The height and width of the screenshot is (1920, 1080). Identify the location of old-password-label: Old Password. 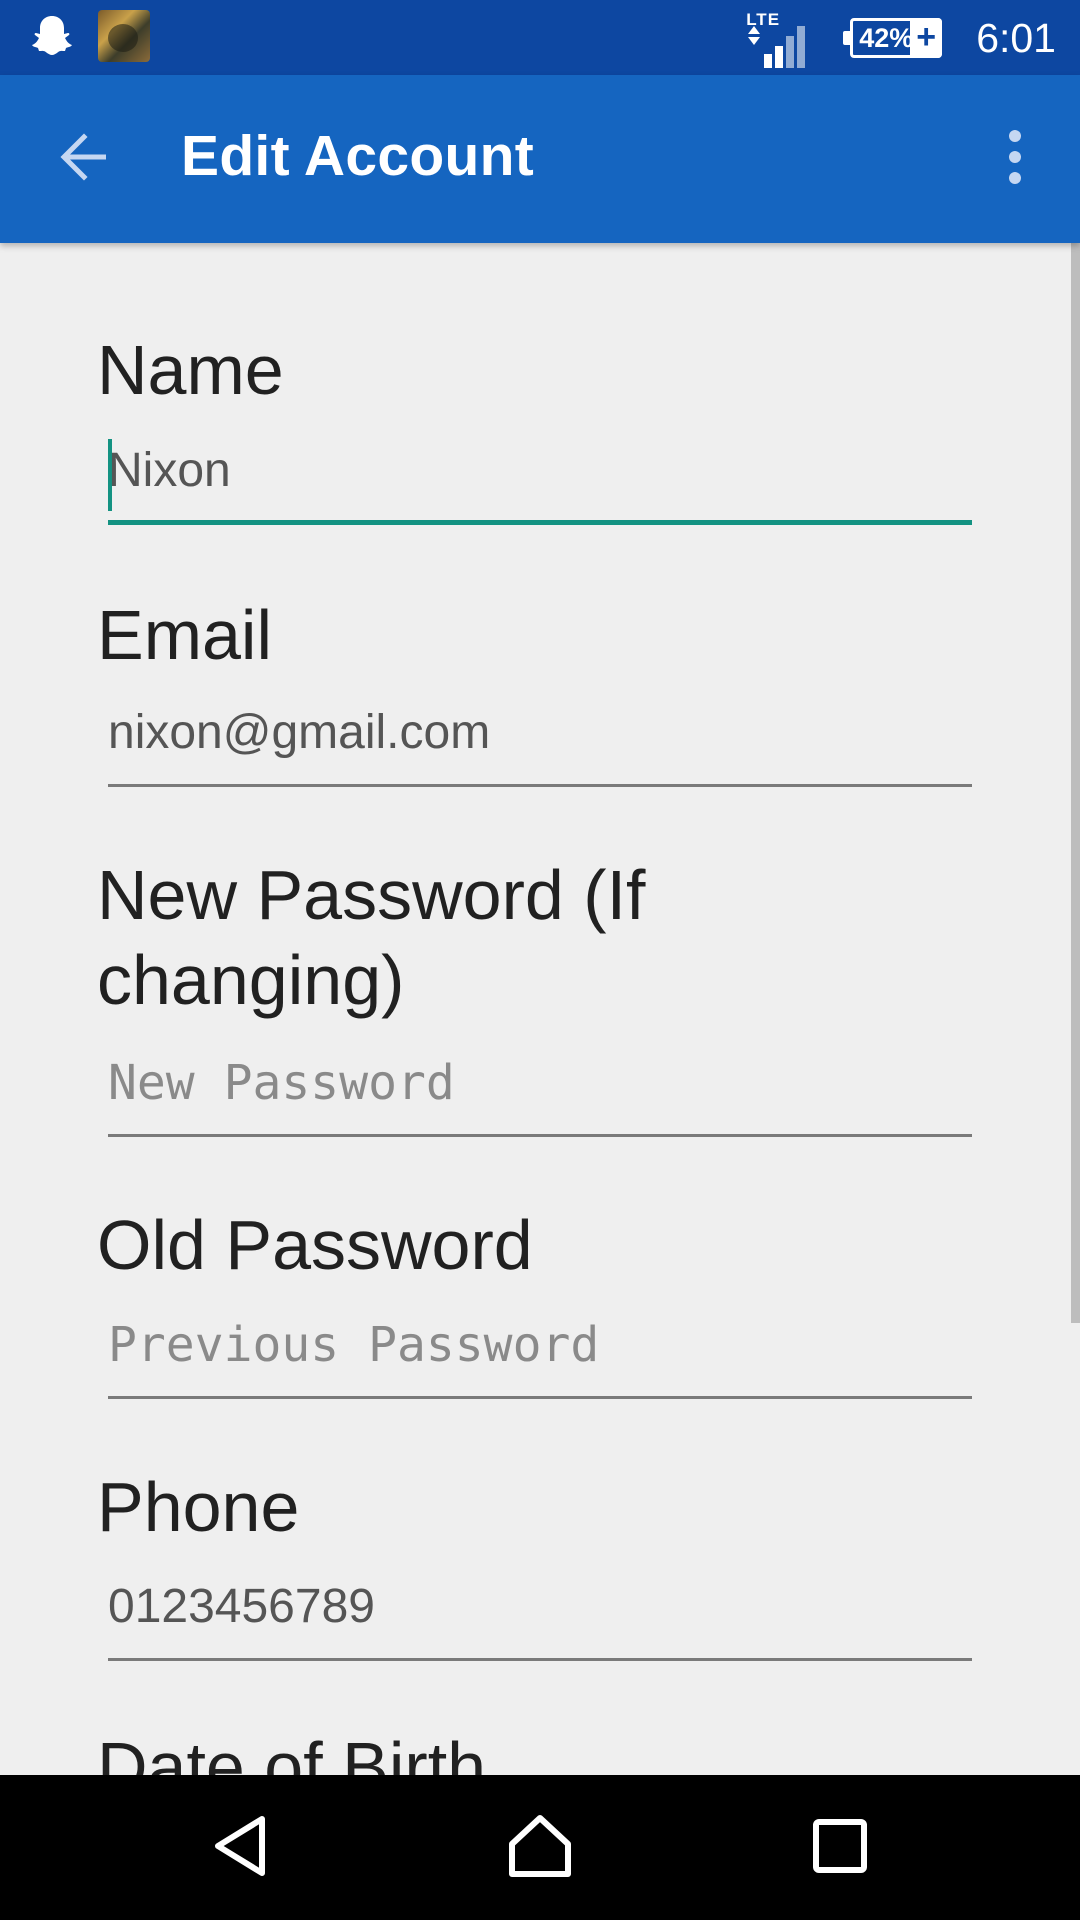
(315, 1245).